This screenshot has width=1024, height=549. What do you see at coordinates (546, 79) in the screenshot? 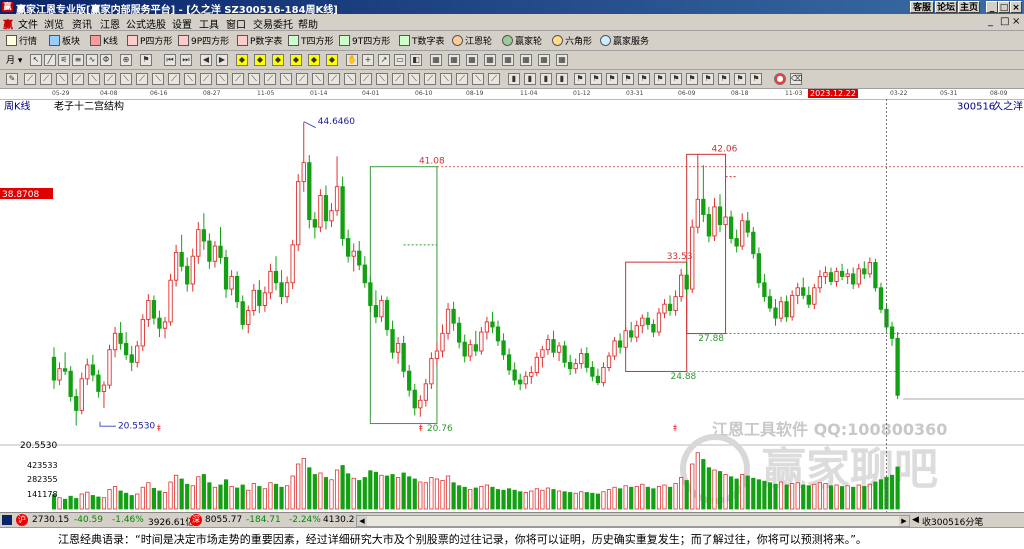
I see `bars-c-icon: ▮` at bounding box center [546, 79].